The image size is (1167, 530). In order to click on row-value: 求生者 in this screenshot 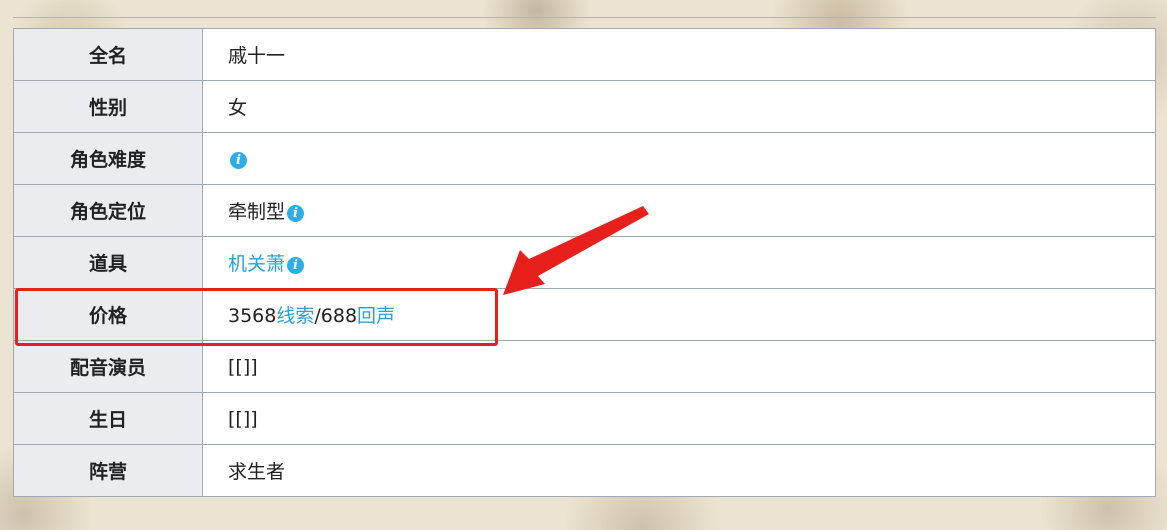, I will do `click(679, 470)`.